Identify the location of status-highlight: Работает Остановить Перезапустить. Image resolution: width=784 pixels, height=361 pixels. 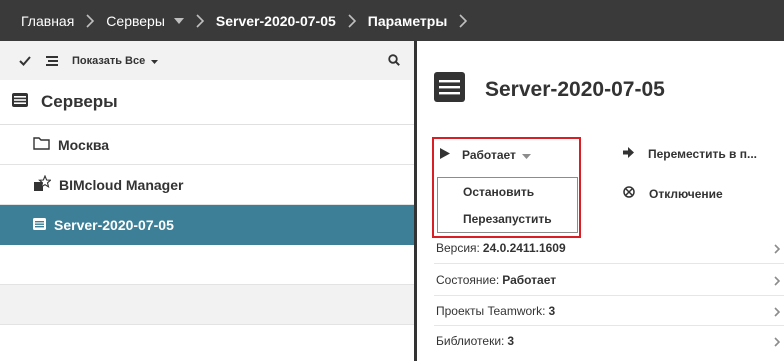
(506, 187).